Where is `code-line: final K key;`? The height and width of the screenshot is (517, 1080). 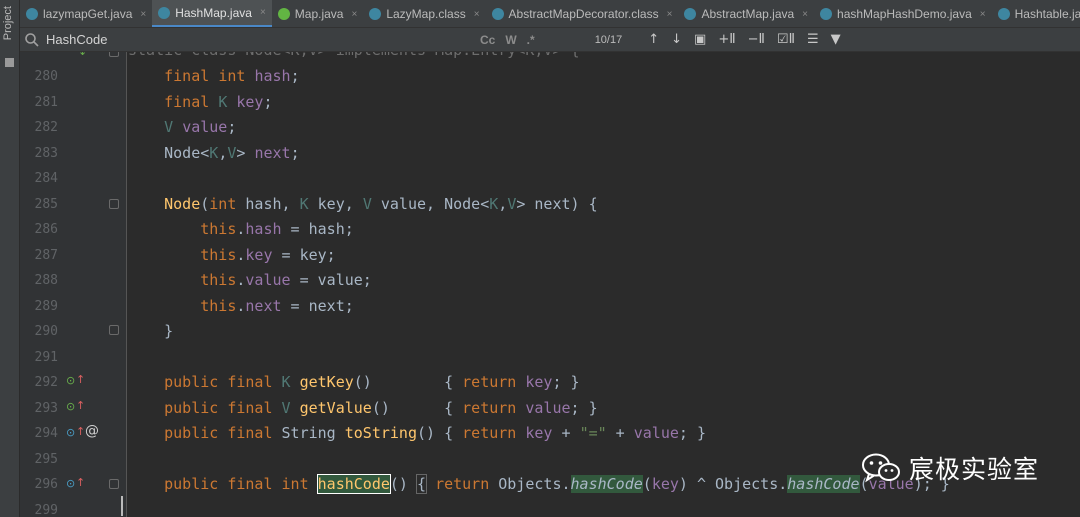
code-line: final K key; is located at coordinates (604, 102).